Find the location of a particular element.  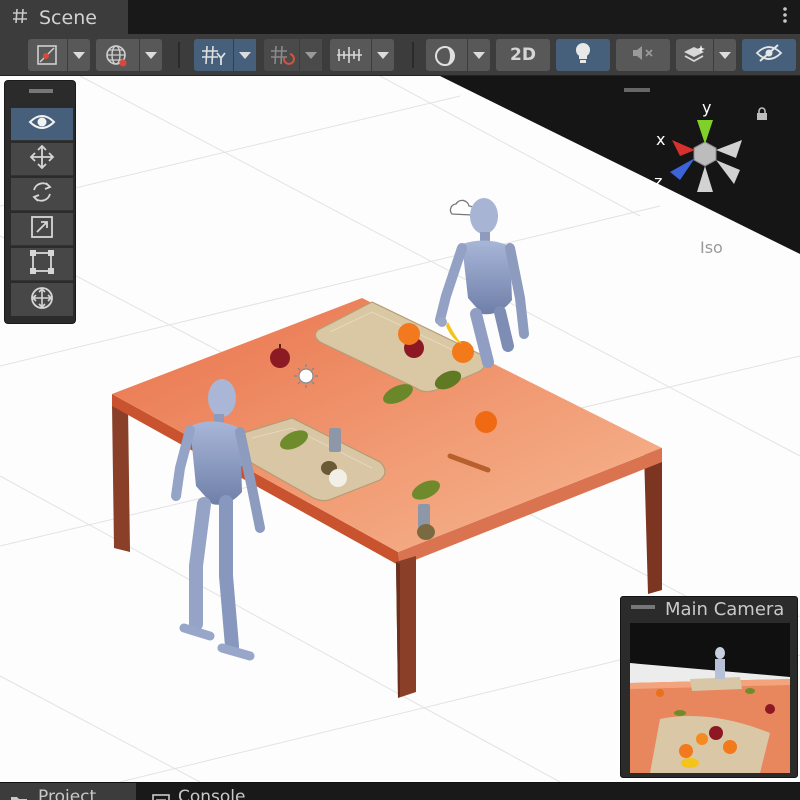

project-tab: Project is located at coordinates (68, 791).